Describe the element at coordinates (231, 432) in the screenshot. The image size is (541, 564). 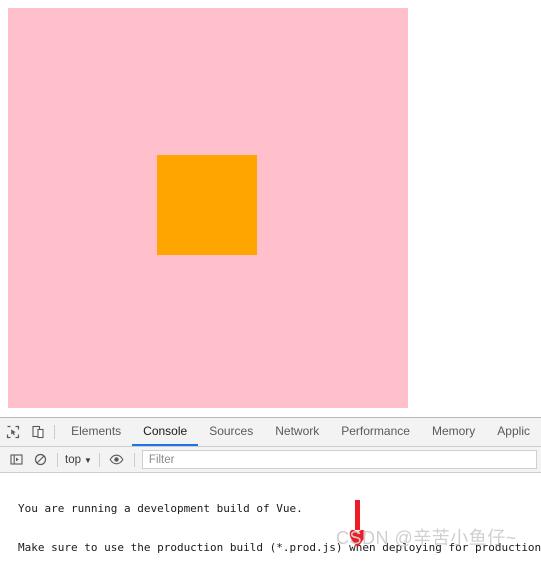
I see `tab-sources: Sources` at that location.